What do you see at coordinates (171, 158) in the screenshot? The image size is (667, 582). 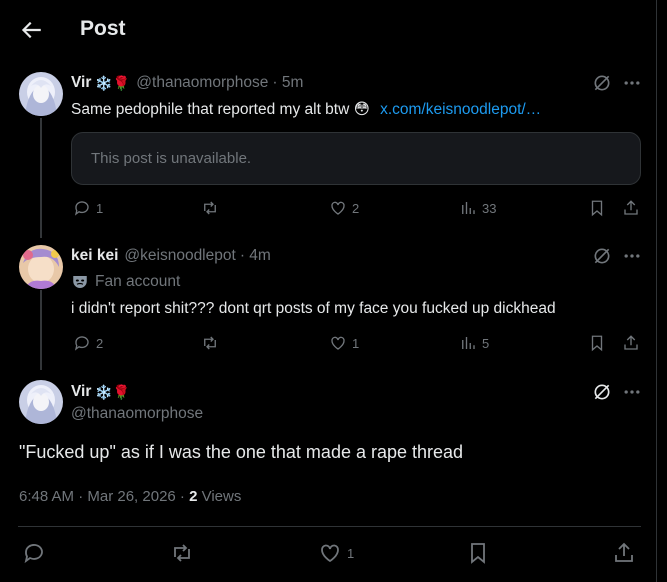 I see `quoted-post-text: This post is unavailable.` at bounding box center [171, 158].